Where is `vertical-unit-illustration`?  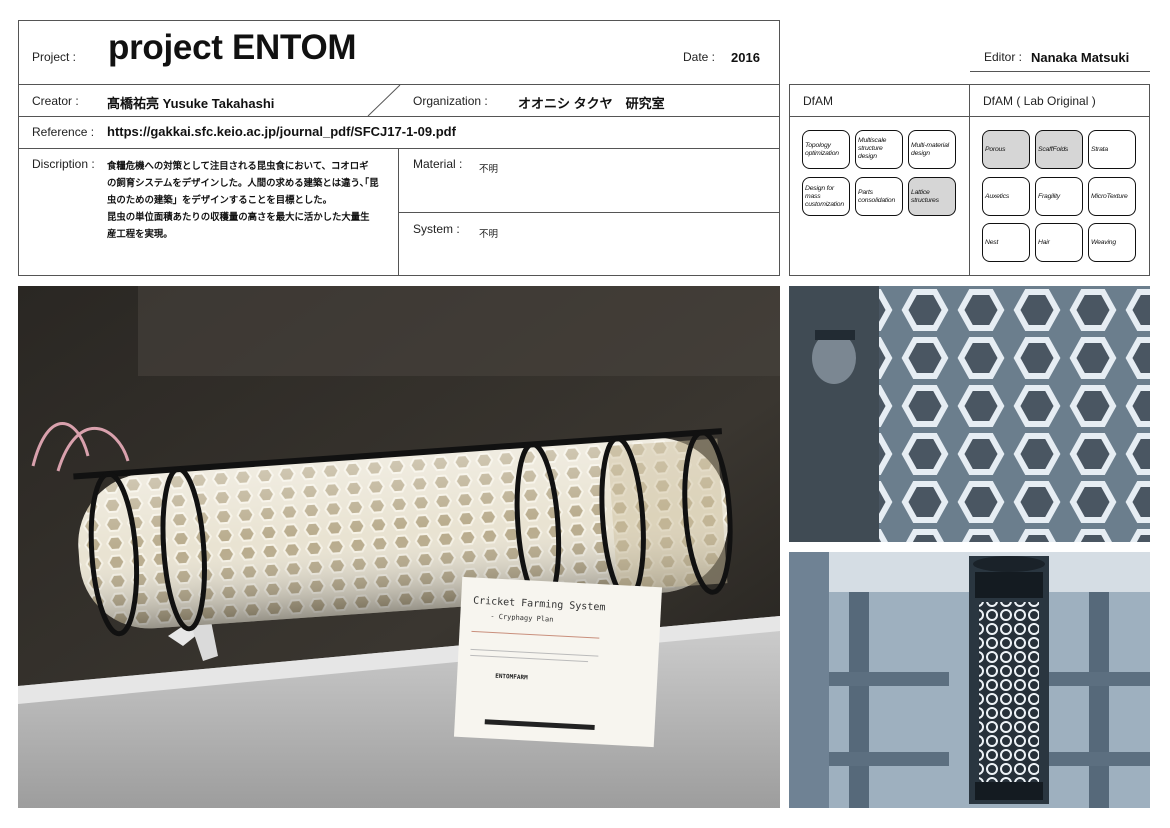 vertical-unit-illustration is located at coordinates (969, 680).